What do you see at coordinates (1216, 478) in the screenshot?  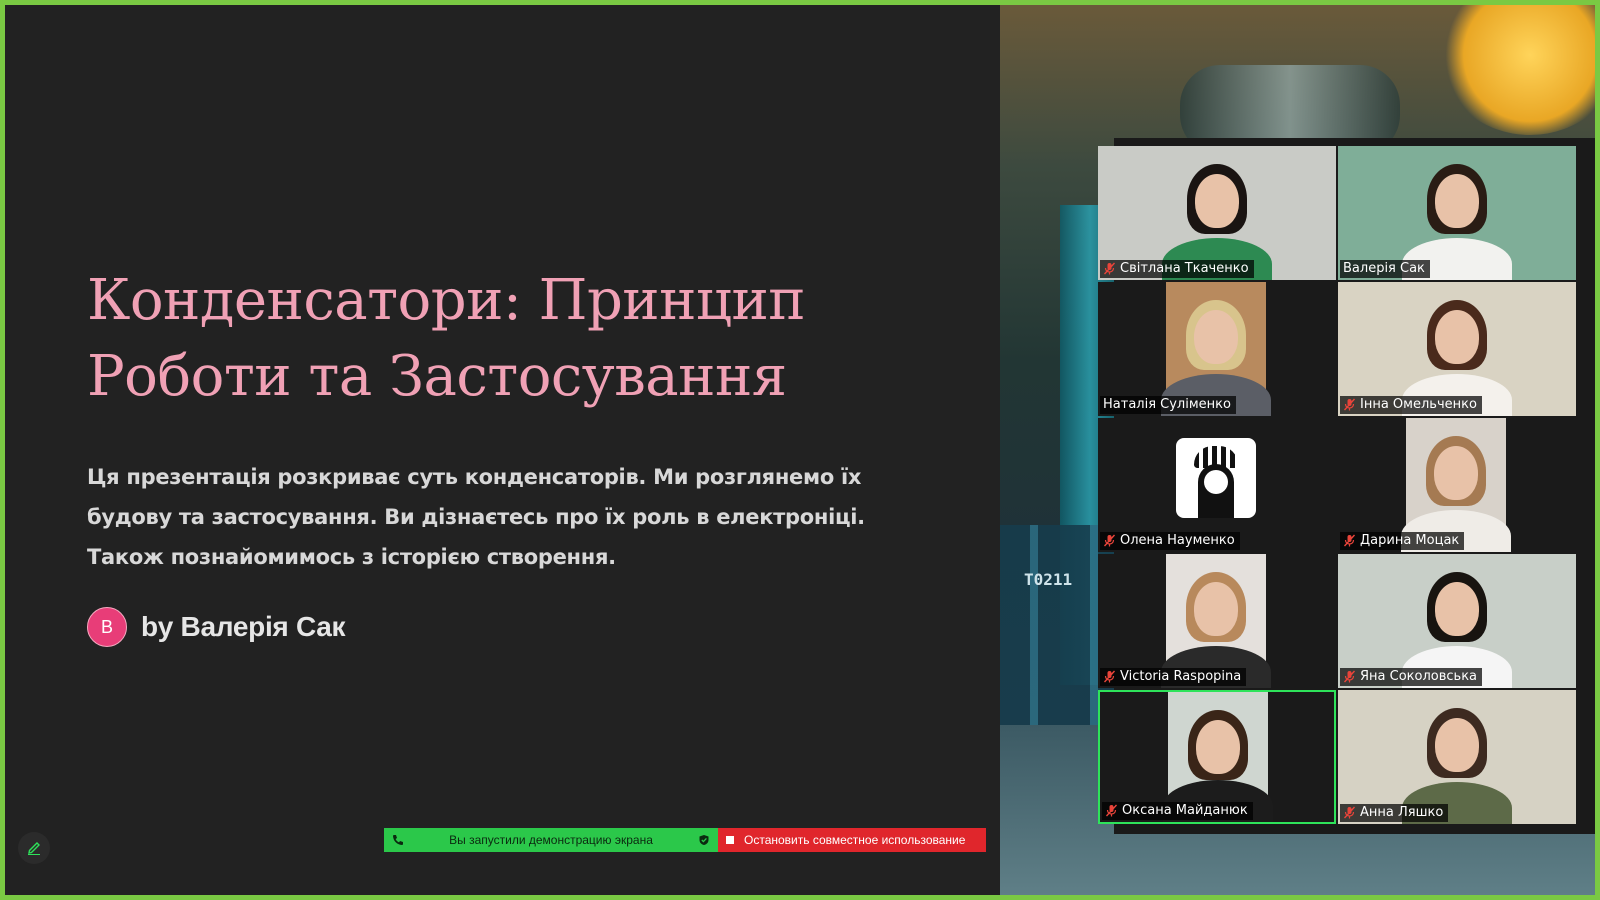 I see `profile-picture` at bounding box center [1216, 478].